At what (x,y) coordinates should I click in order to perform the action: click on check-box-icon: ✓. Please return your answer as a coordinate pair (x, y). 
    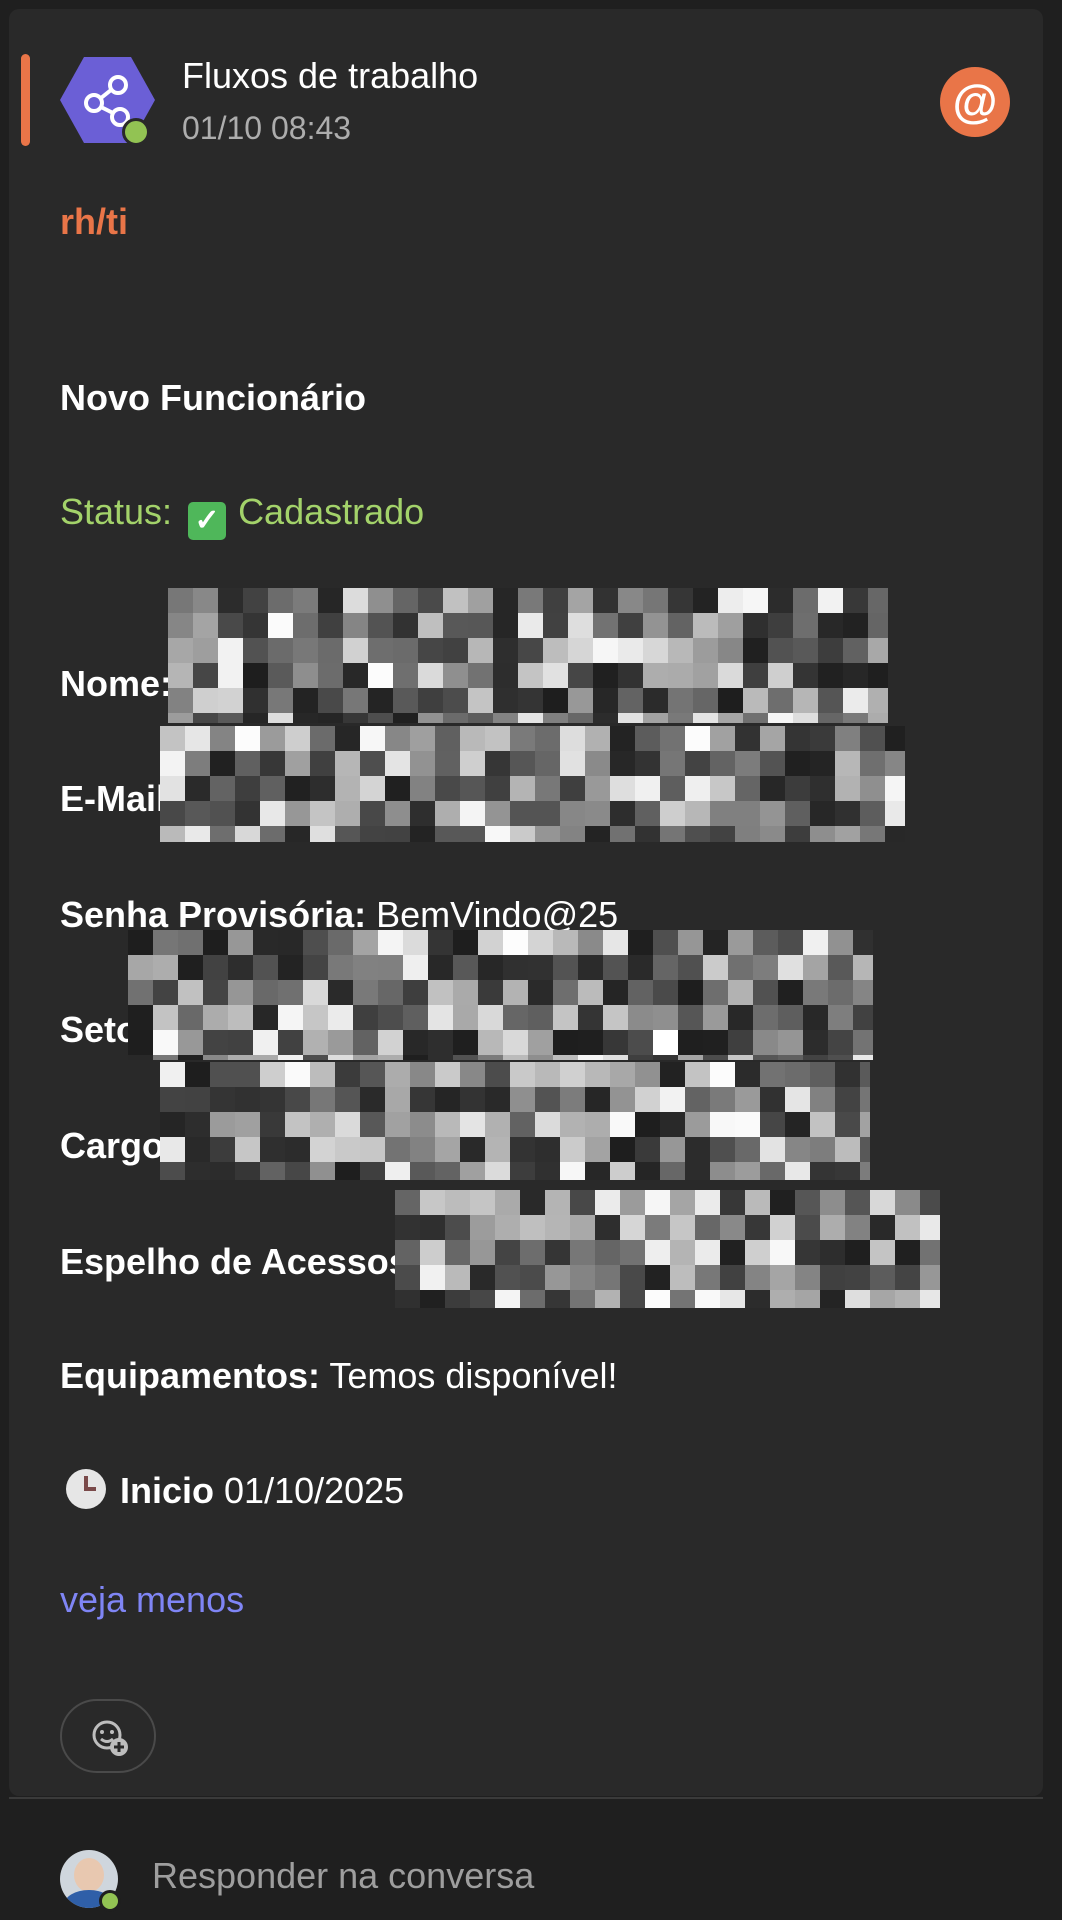
    Looking at the image, I should click on (207, 521).